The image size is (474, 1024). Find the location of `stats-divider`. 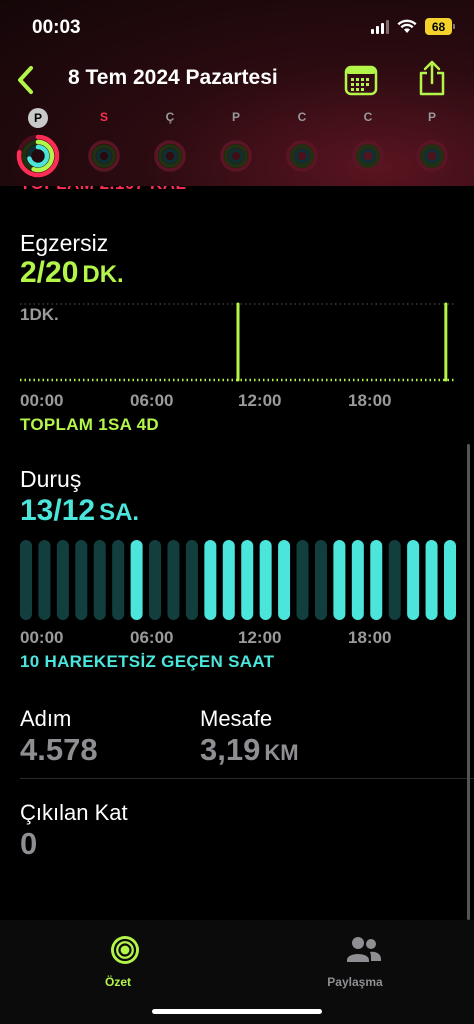

stats-divider is located at coordinates (247, 778).